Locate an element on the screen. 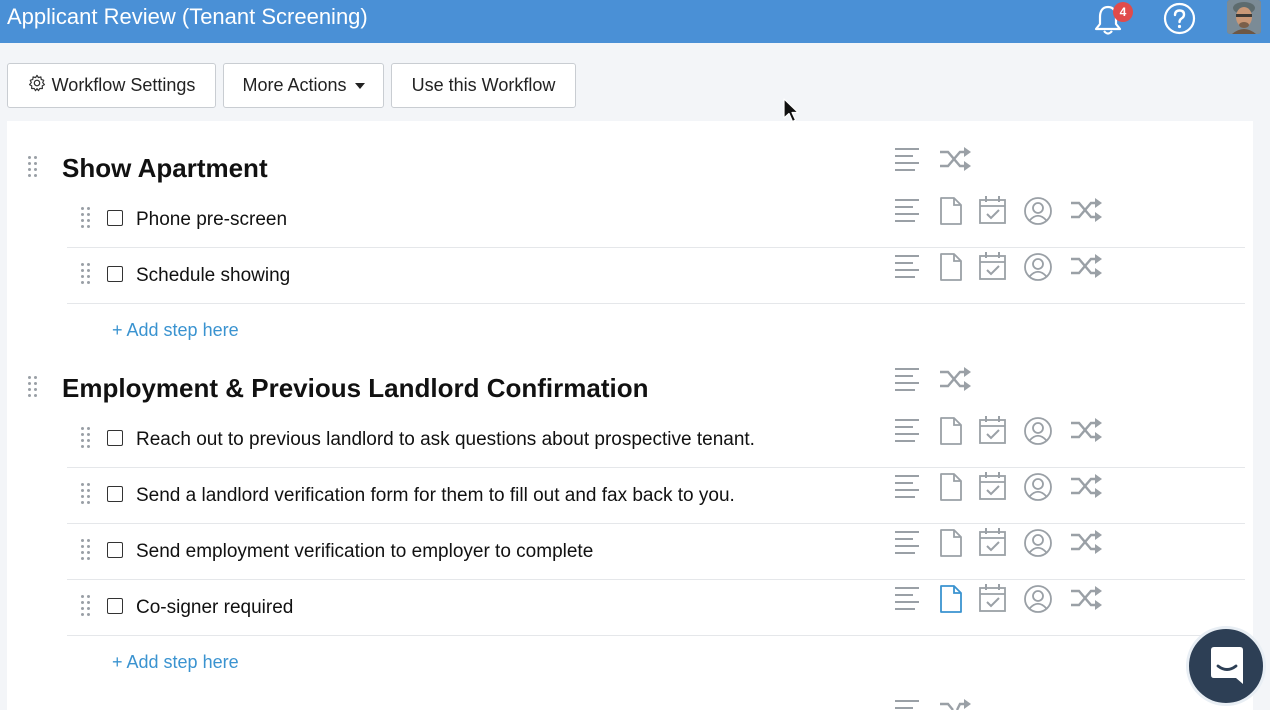 The height and width of the screenshot is (710, 1270). step-label: Phone pre-screen is located at coordinates (211, 220).